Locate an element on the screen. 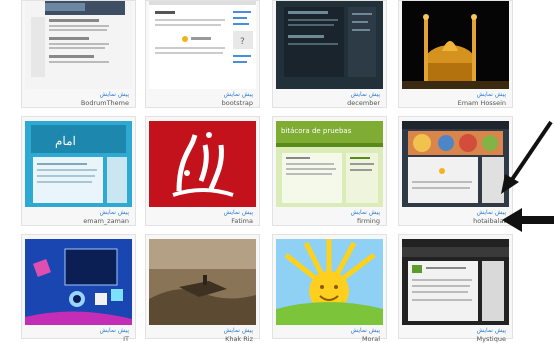  annotation-arrow-left-icon is located at coordinates (528, 220).